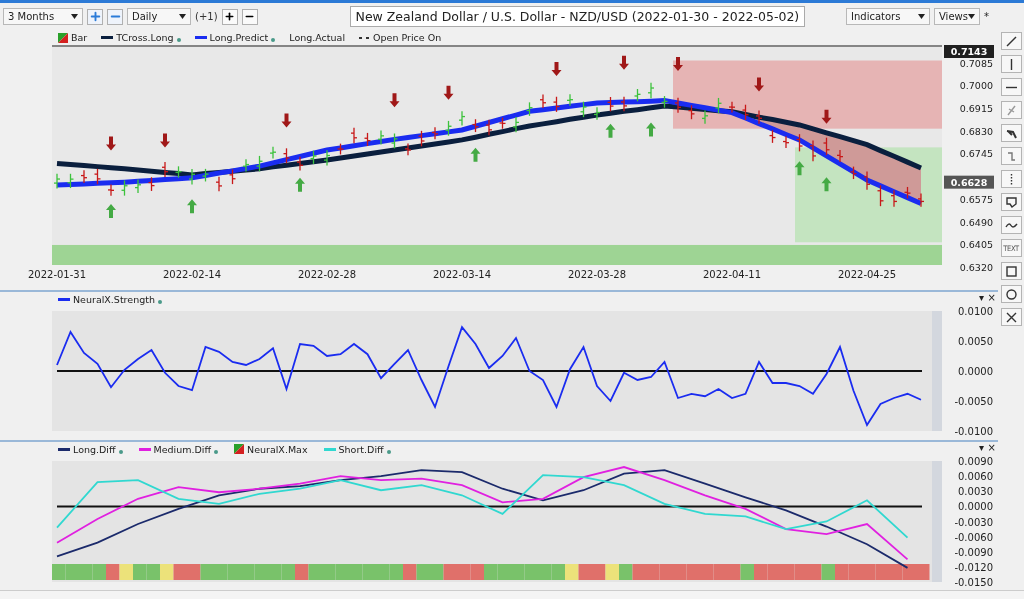 The image size is (1024, 599). What do you see at coordinates (976, 222) in the screenshot?
I see `axis-label: 0.6490` at bounding box center [976, 222].